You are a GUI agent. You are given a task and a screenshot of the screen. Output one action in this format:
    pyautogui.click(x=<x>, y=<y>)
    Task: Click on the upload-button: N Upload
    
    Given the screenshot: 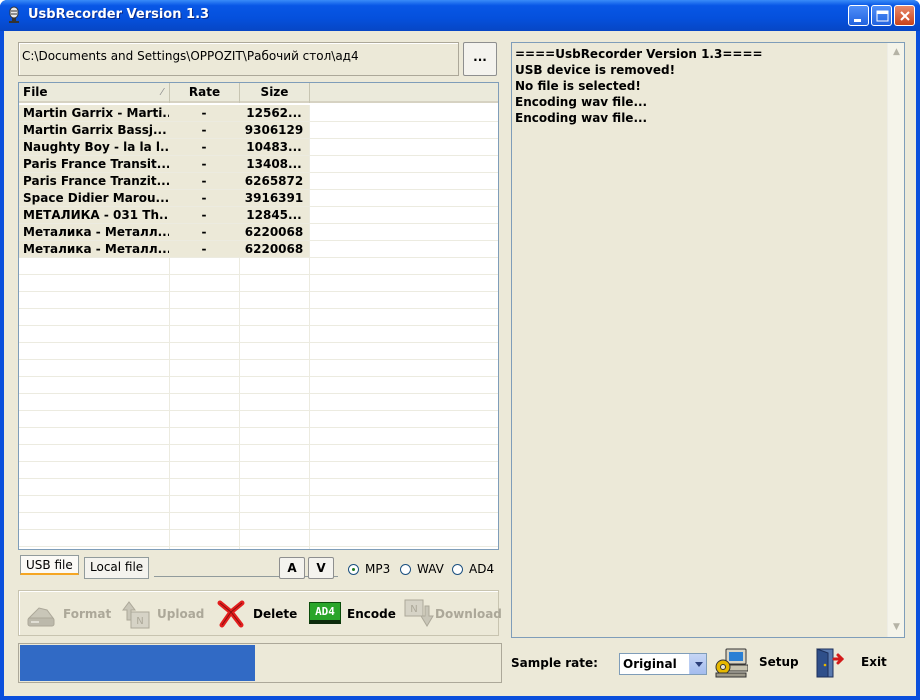 What is the action you would take?
    pyautogui.click(x=164, y=614)
    